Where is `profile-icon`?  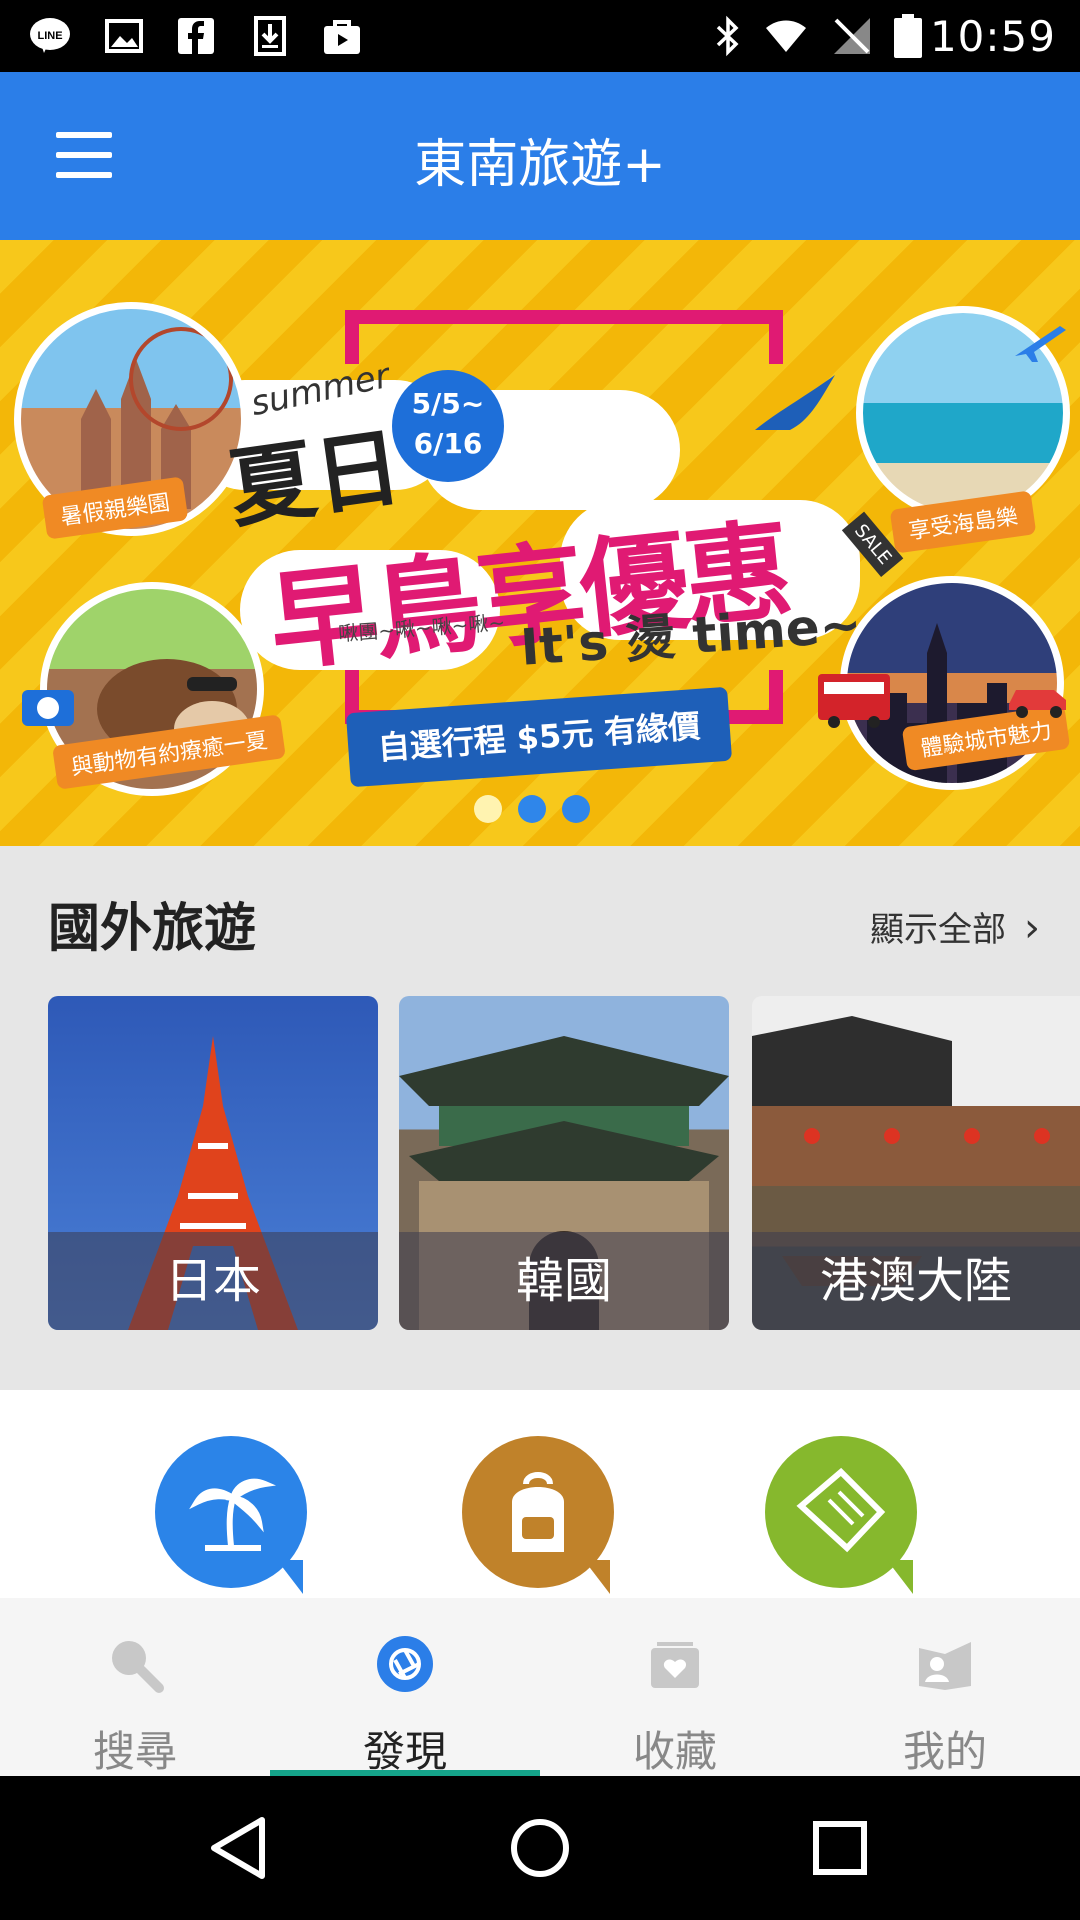 profile-icon is located at coordinates (945, 1666).